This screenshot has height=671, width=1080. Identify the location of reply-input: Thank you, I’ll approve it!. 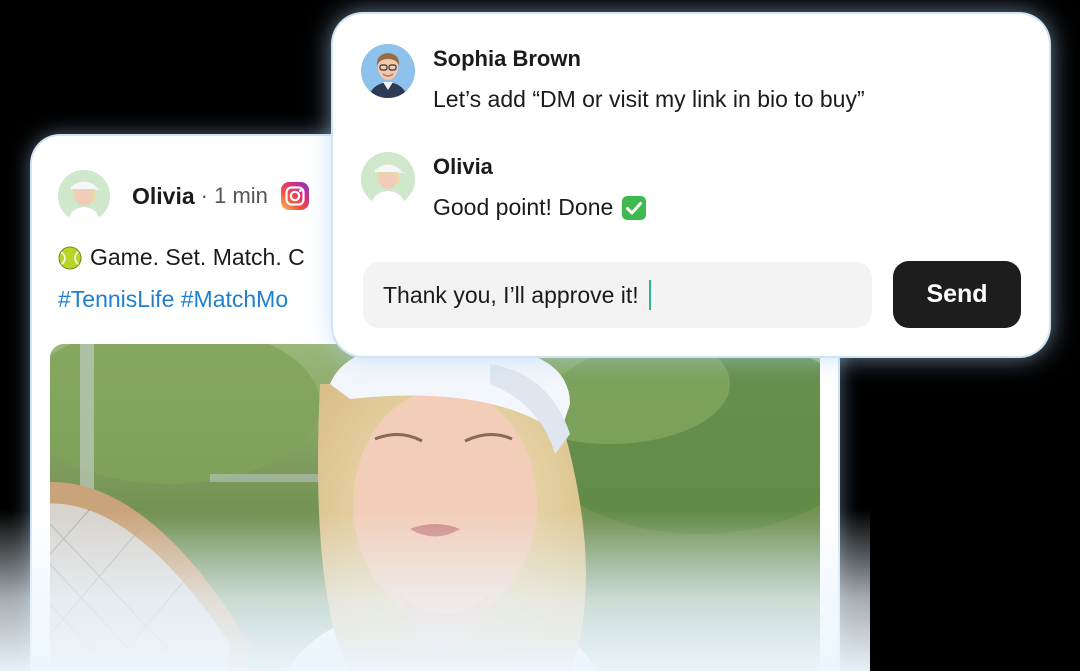
(617, 295).